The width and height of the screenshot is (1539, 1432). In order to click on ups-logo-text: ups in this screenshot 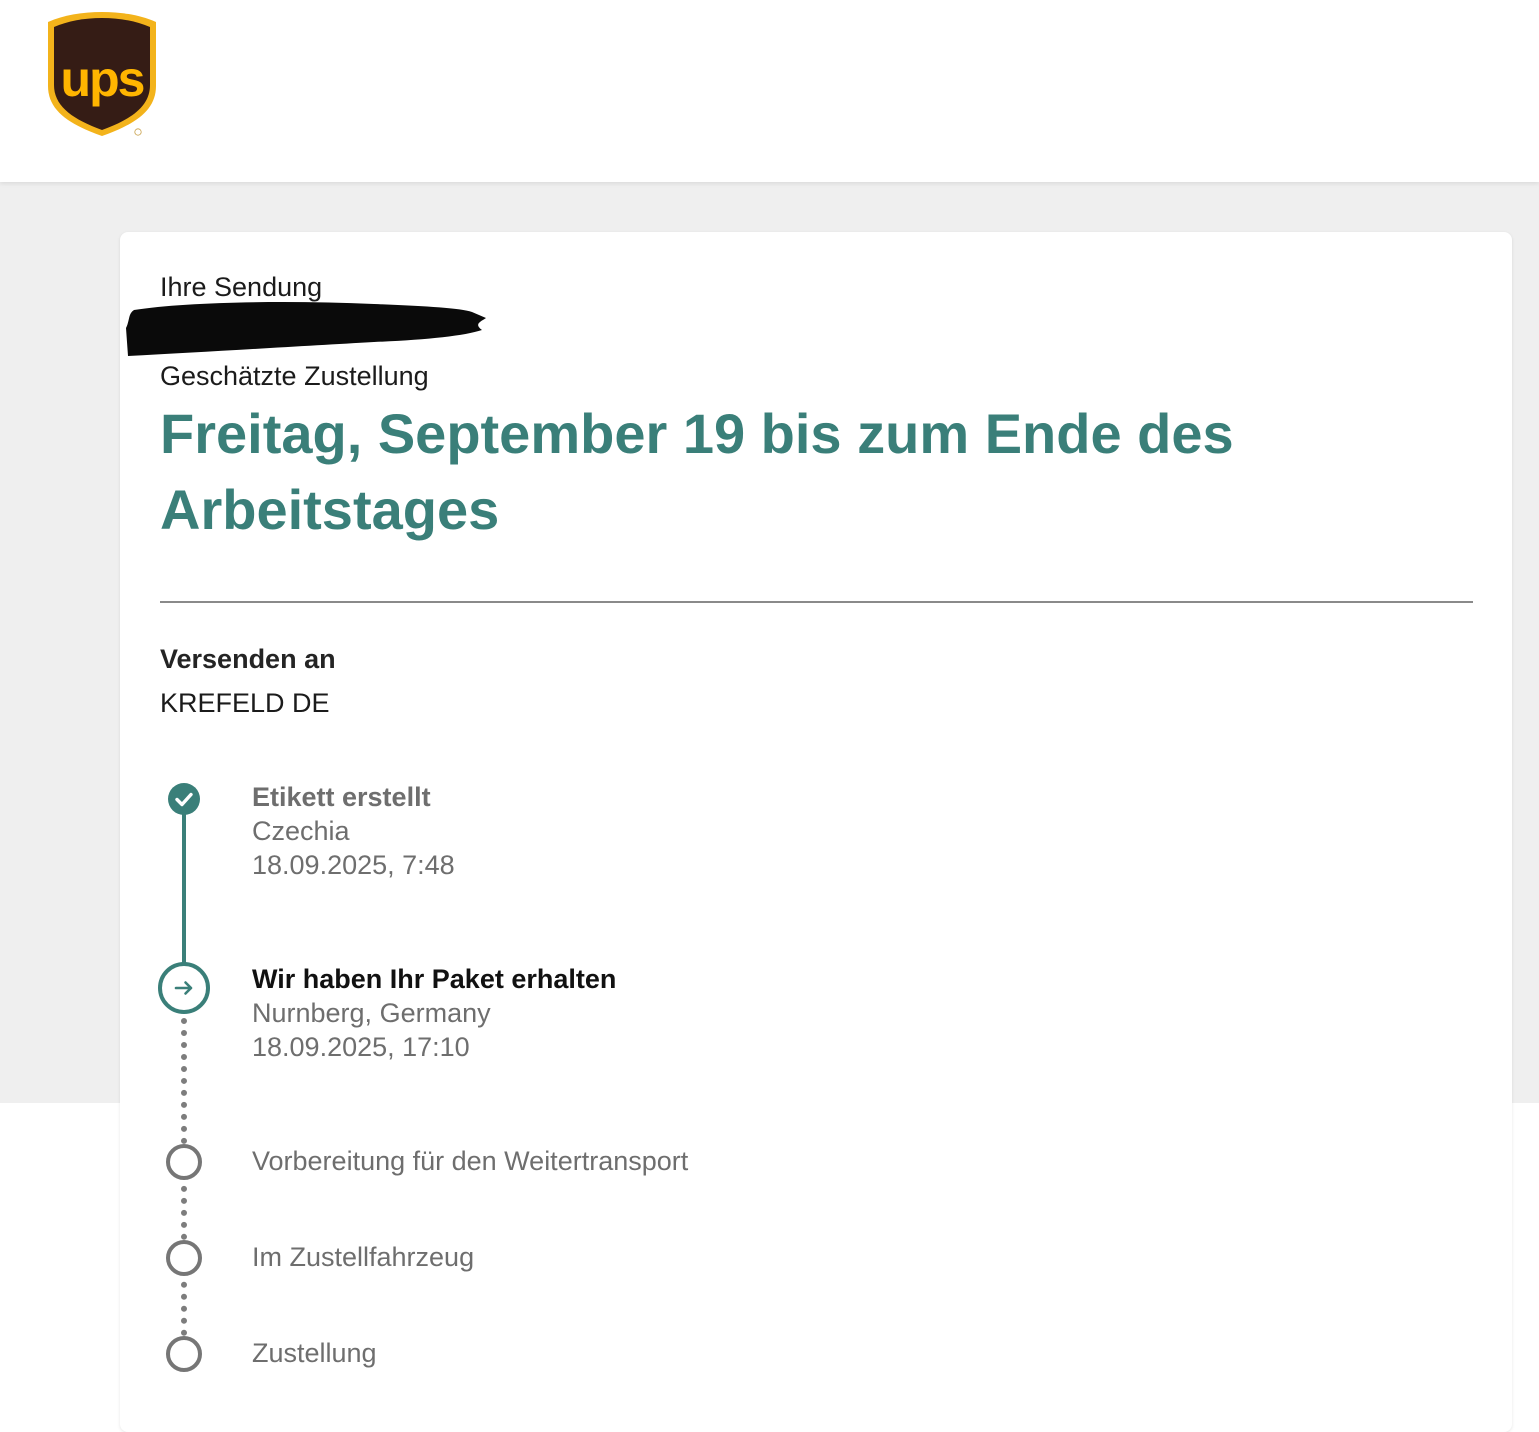, I will do `click(102, 79)`.